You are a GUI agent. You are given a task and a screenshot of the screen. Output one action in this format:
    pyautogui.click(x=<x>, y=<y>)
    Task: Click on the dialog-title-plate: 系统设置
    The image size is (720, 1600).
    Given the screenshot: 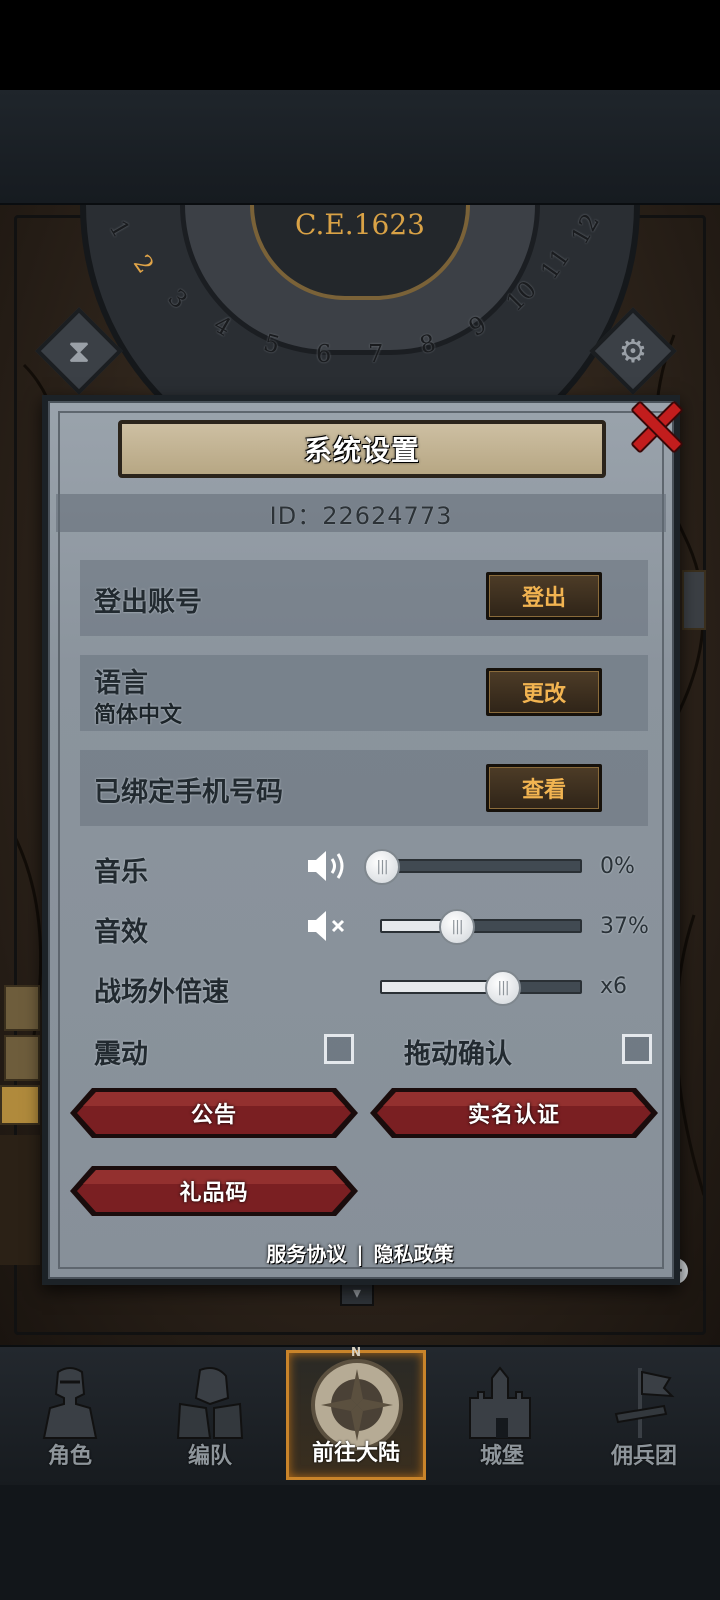 What is the action you would take?
    pyautogui.click(x=362, y=449)
    